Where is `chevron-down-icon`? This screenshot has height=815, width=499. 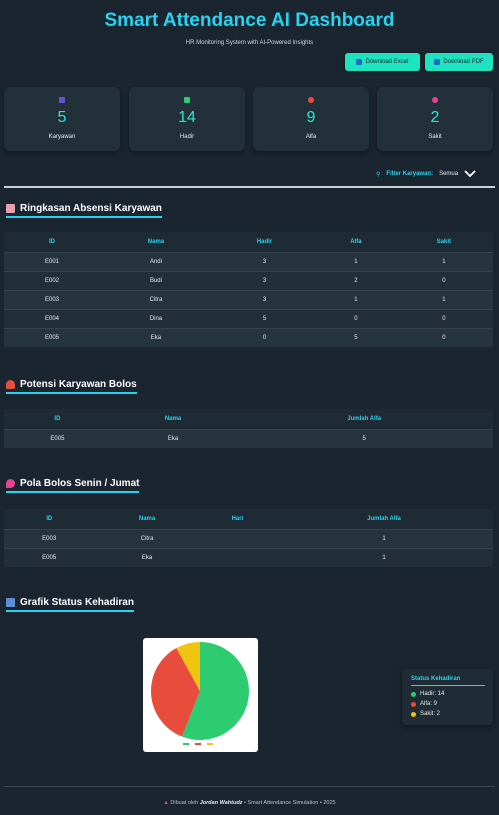 chevron-down-icon is located at coordinates (470, 174).